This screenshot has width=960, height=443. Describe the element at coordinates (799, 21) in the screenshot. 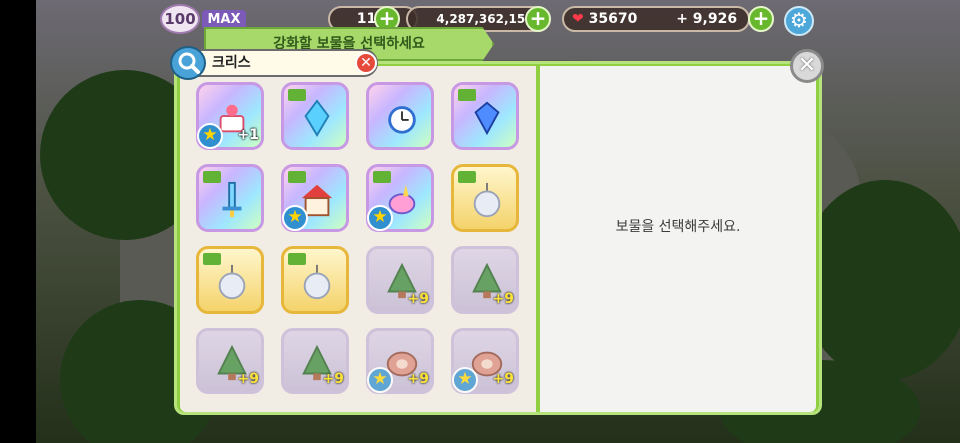

I see `gear-icon: ⚙` at that location.